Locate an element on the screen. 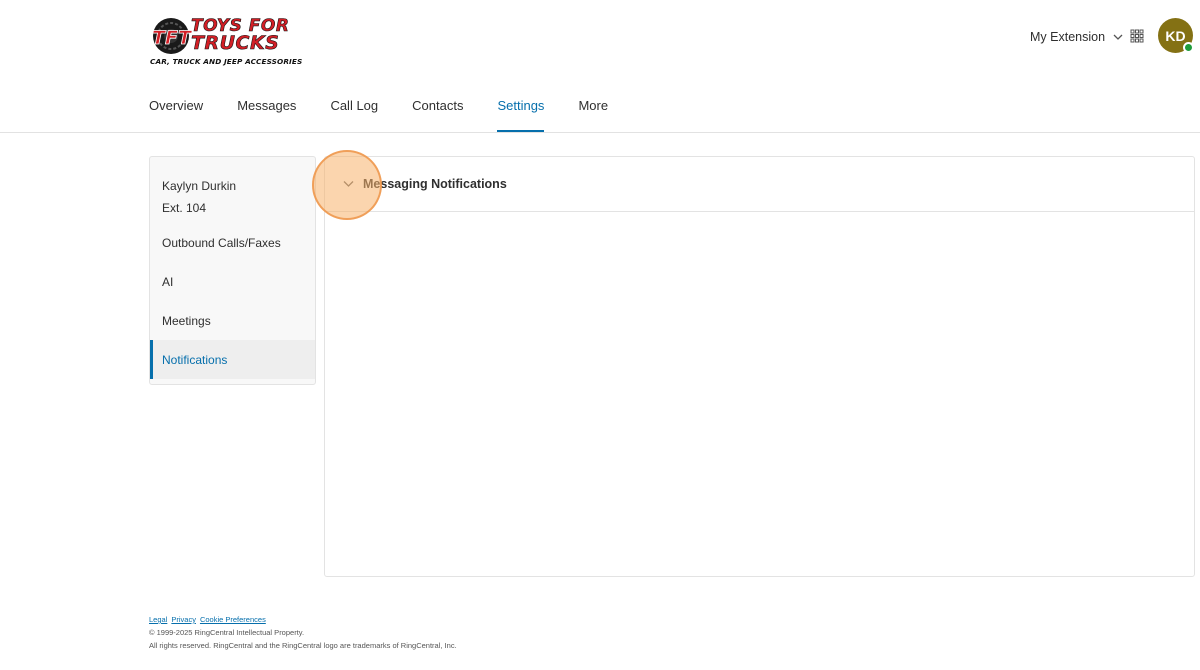  user-name: Kaylyn Durkin is located at coordinates (199, 186).